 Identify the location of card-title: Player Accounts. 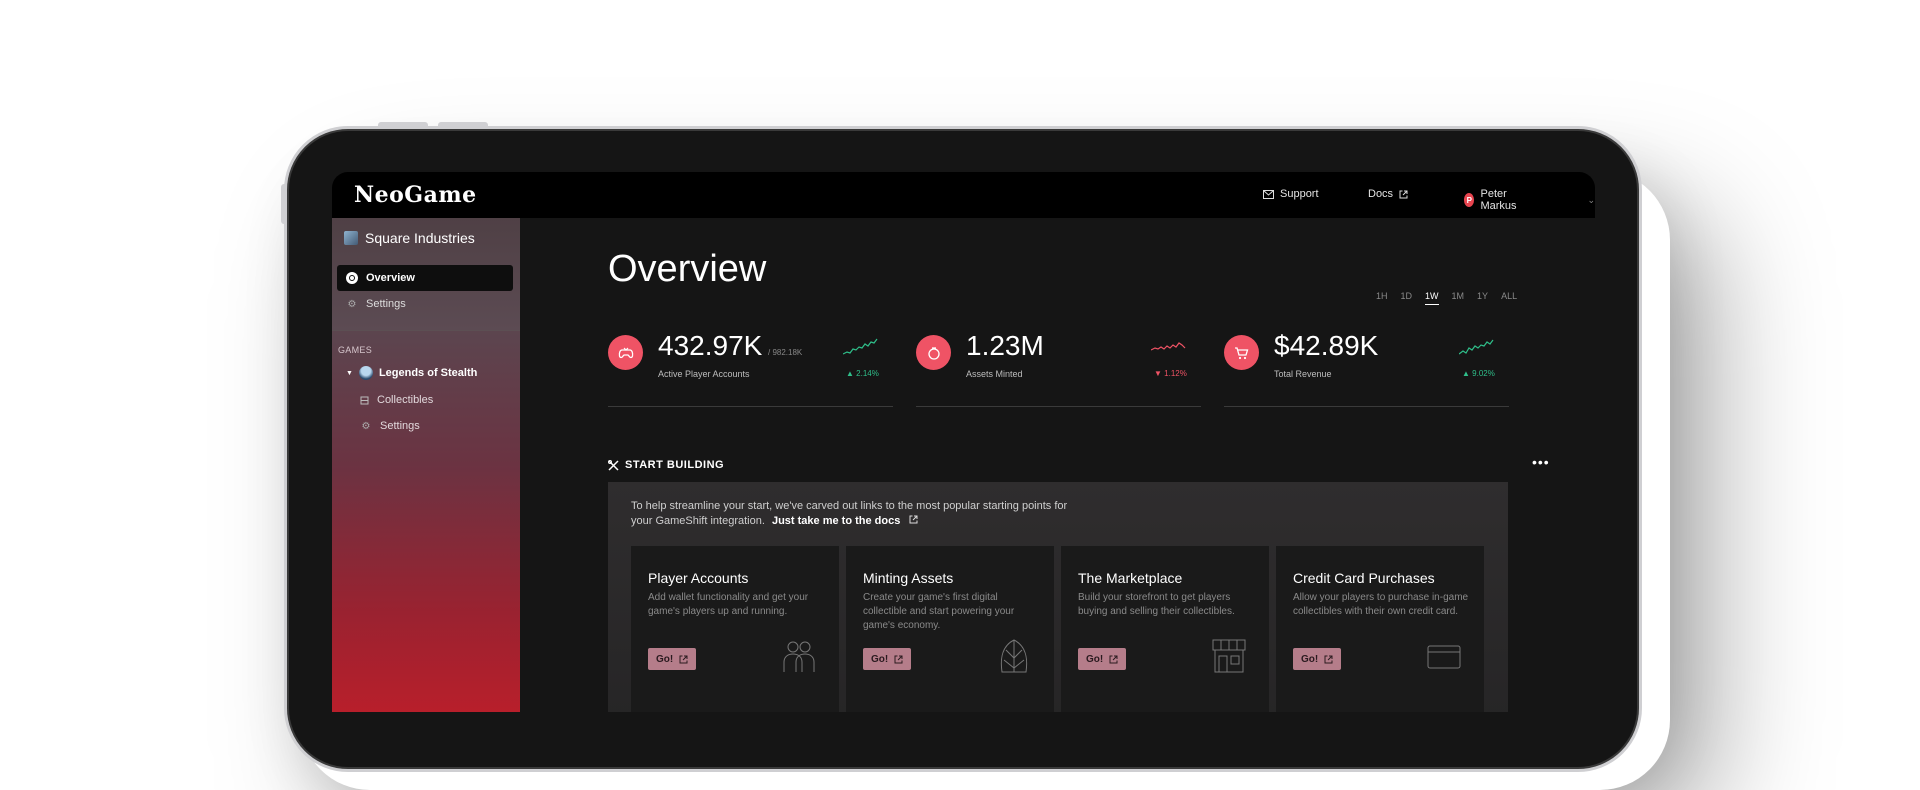
(698, 578).